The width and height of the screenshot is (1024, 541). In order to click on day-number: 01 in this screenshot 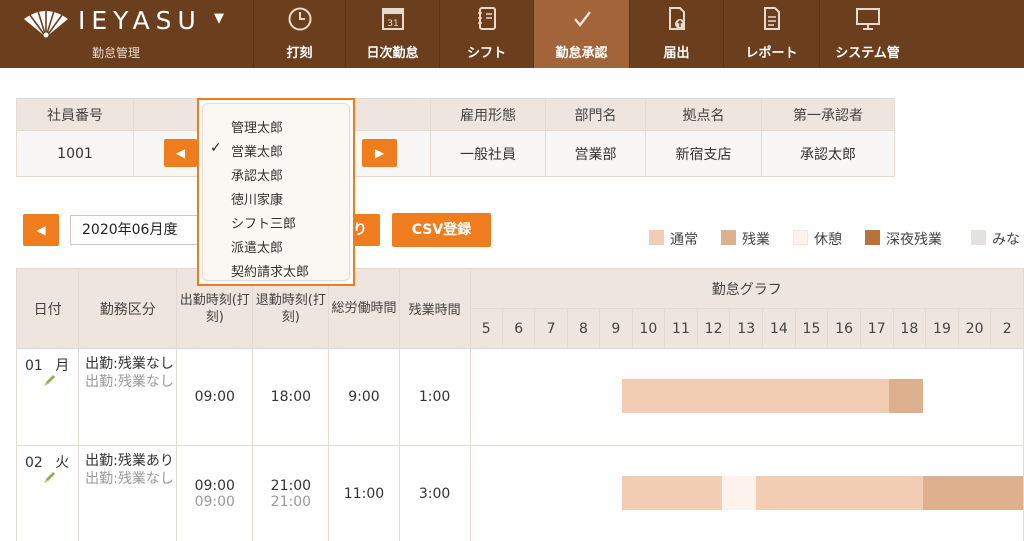, I will do `click(34, 366)`.